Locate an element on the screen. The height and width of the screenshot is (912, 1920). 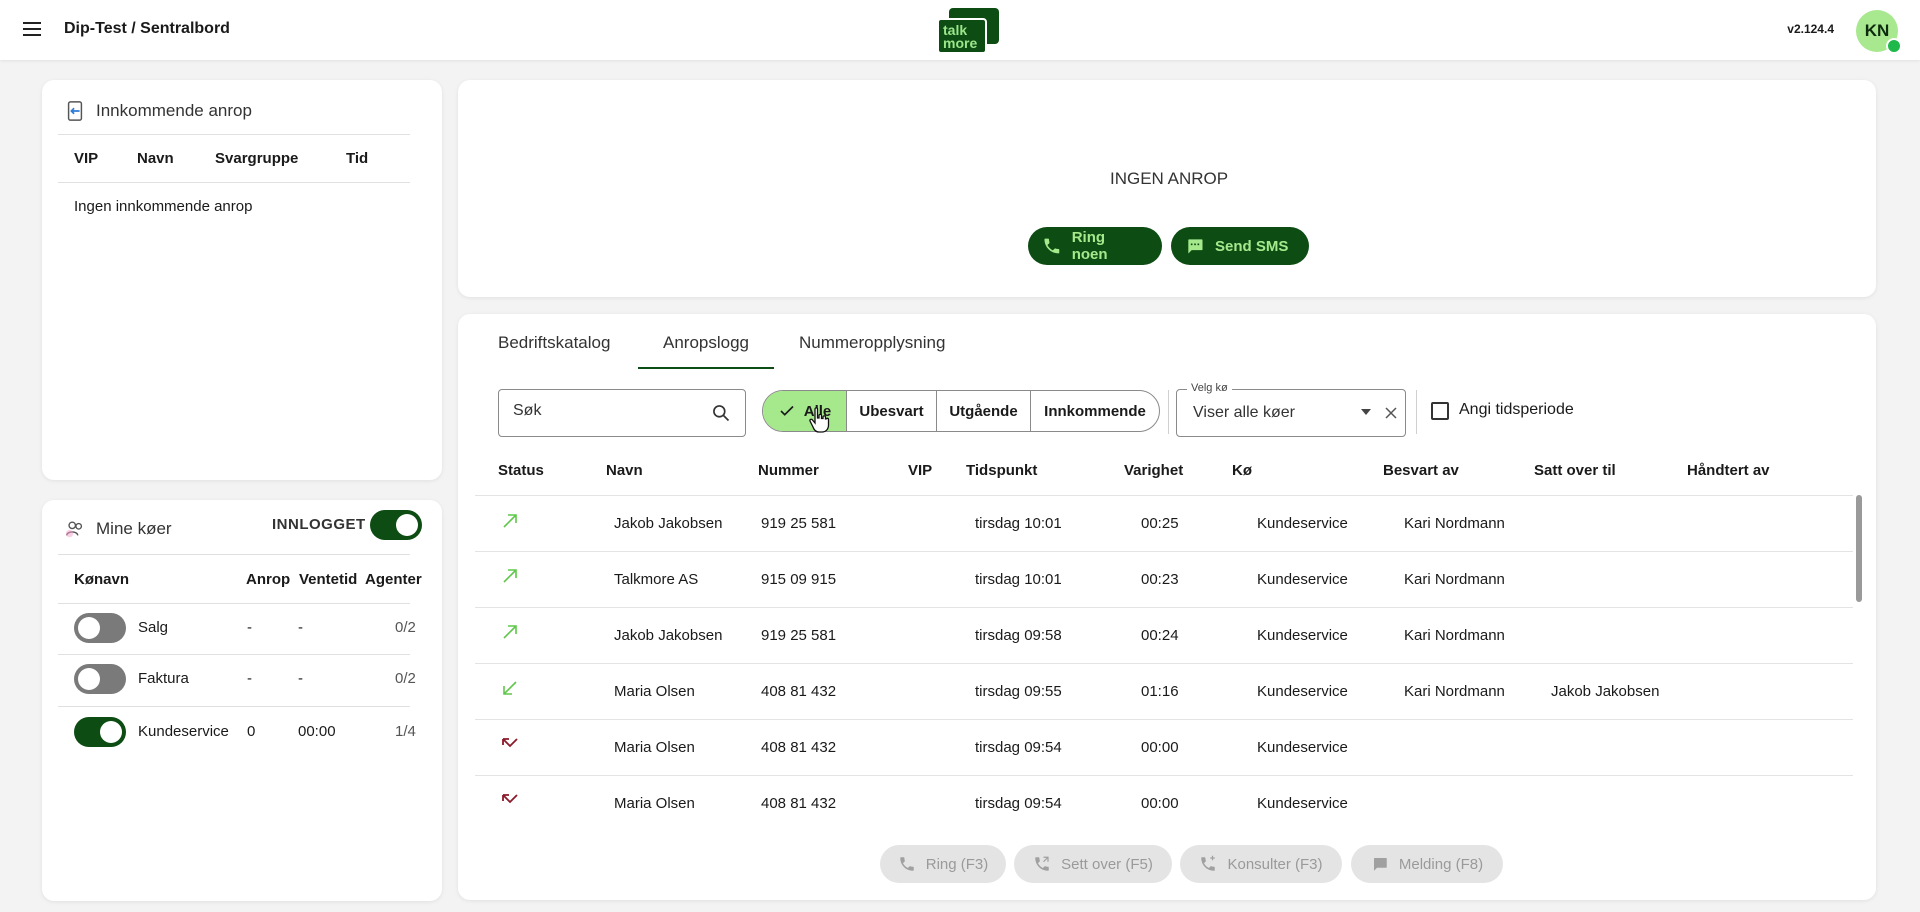
tab-anropslogg: Anropslogg is located at coordinates (706, 343).